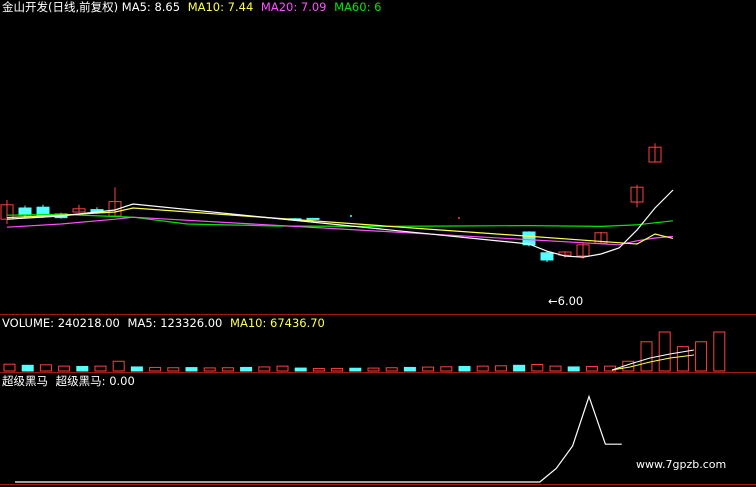 The width and height of the screenshot is (756, 487). Describe the element at coordinates (340, 231) in the screenshot. I see `ma20-line` at that location.